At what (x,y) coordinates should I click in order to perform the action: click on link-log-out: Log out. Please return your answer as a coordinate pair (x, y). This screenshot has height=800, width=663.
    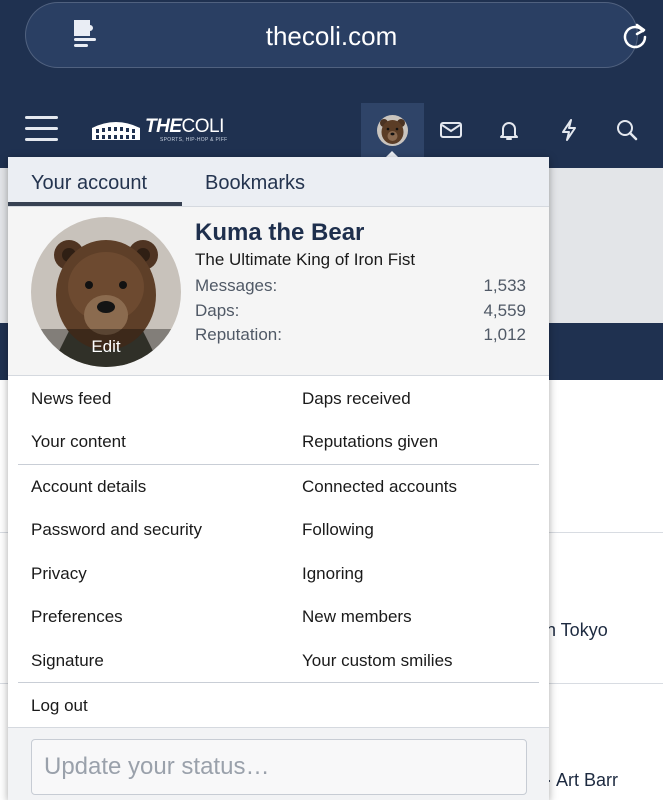
    Looking at the image, I should click on (59, 706).